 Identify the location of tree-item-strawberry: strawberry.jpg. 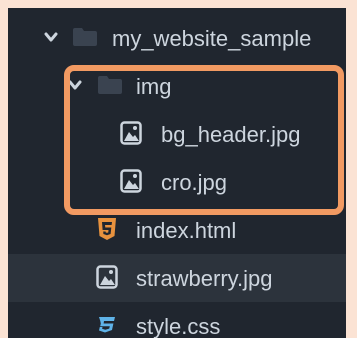
(177, 278).